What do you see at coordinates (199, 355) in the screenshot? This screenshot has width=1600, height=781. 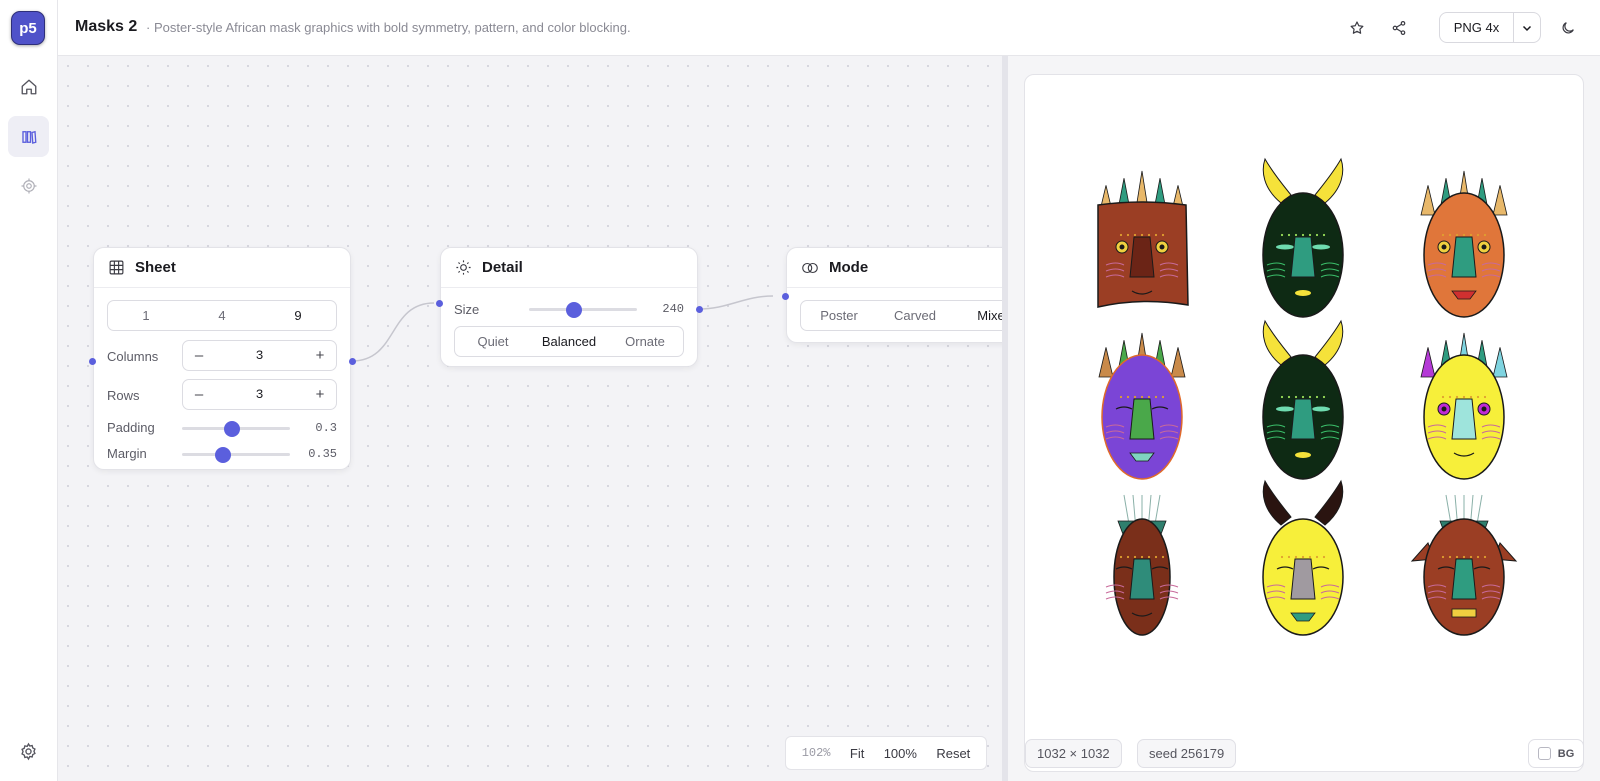 I see `columns-decrement: –` at bounding box center [199, 355].